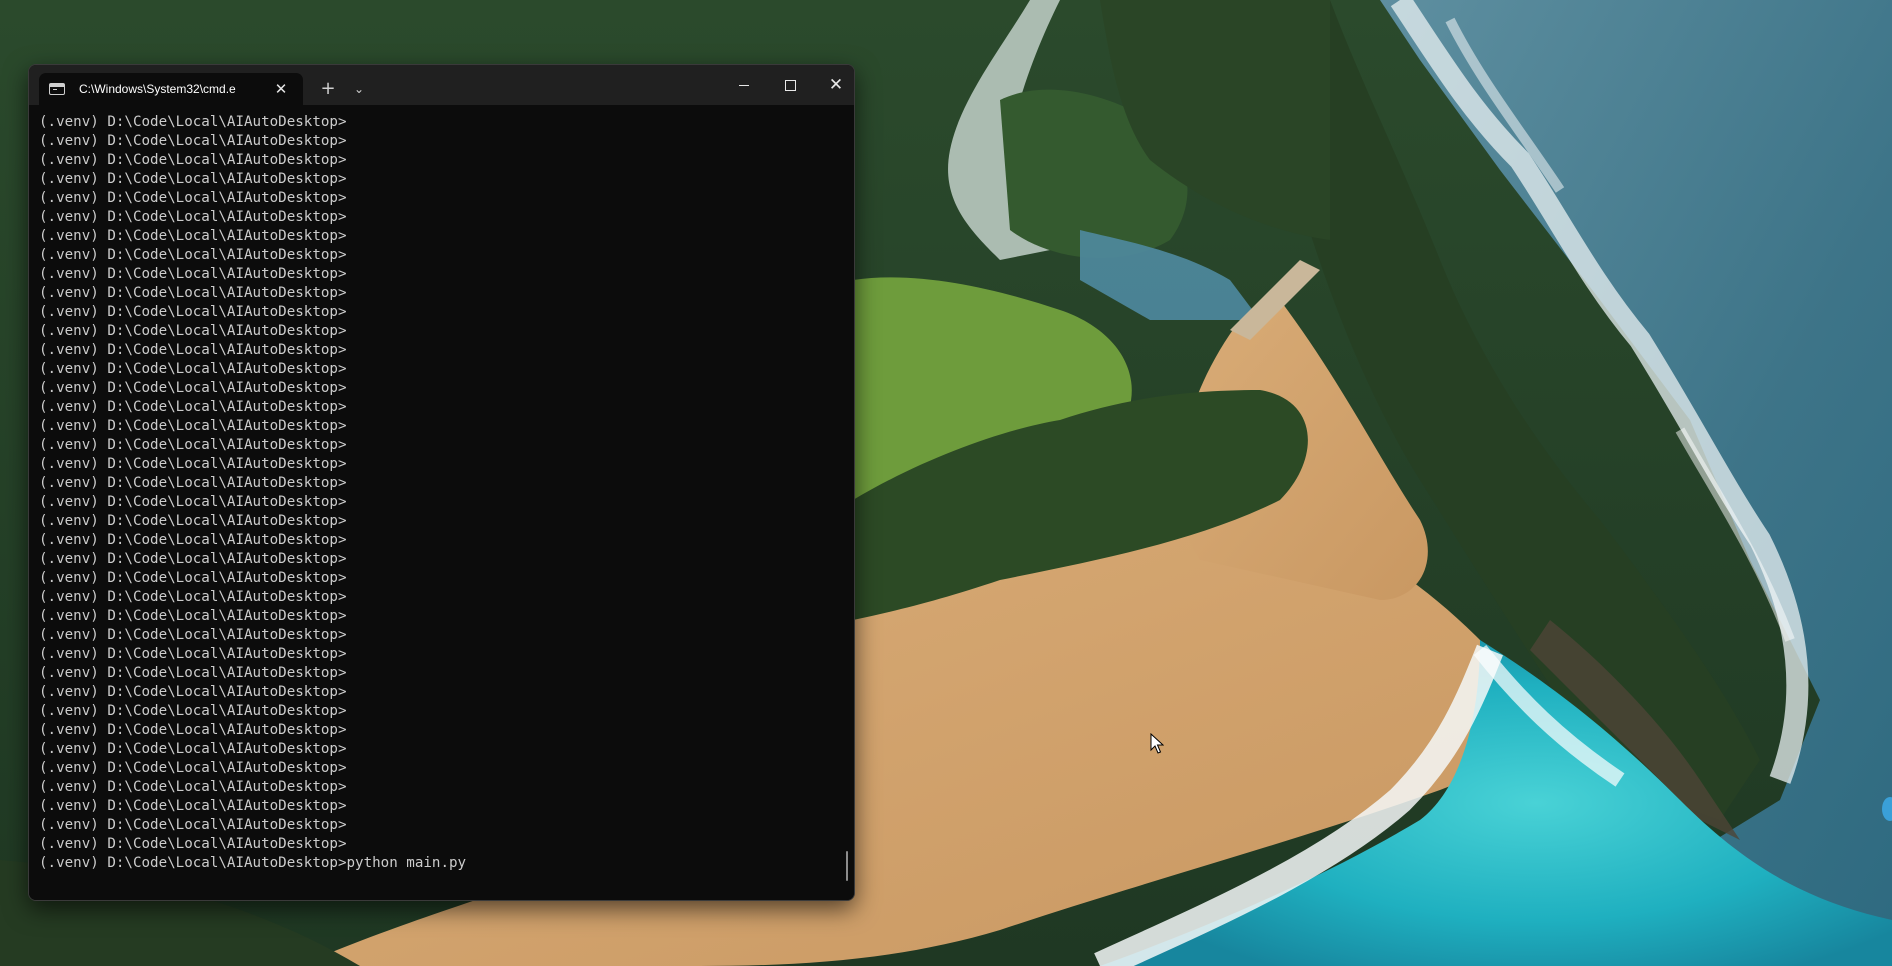 The width and height of the screenshot is (1892, 966). What do you see at coordinates (1887, 809) in the screenshot?
I see `edge-indicator` at bounding box center [1887, 809].